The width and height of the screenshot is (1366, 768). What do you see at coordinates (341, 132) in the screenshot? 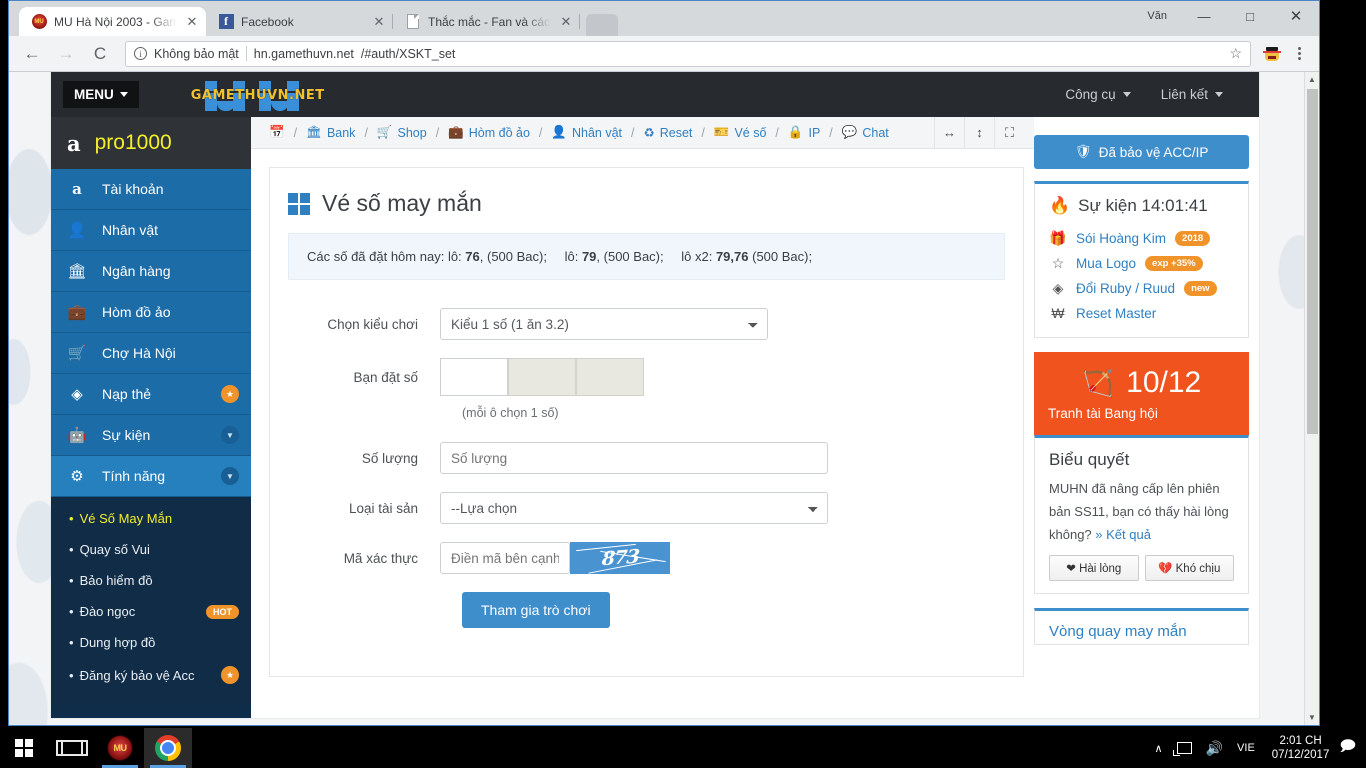
I see `breadcrumb-label: Bank` at bounding box center [341, 132].